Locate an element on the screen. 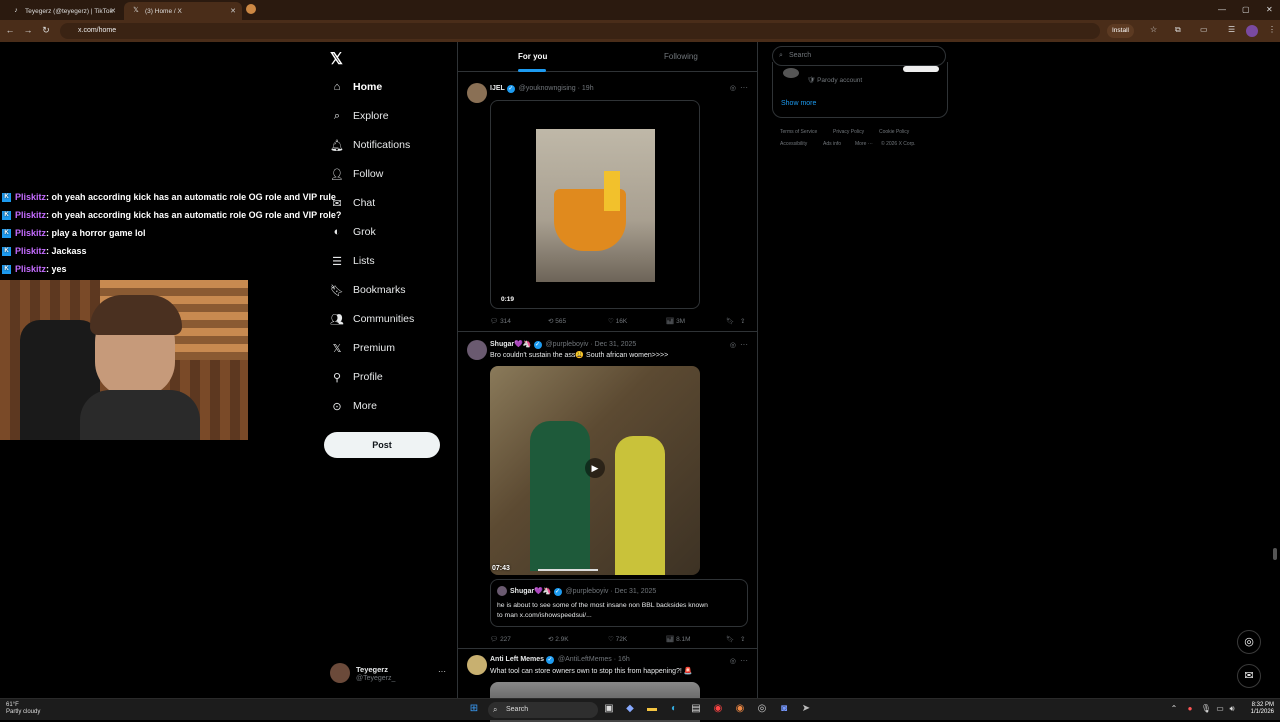 This screenshot has height=722, width=1280. tray-app-icon: ● is located at coordinates (1190, 709).